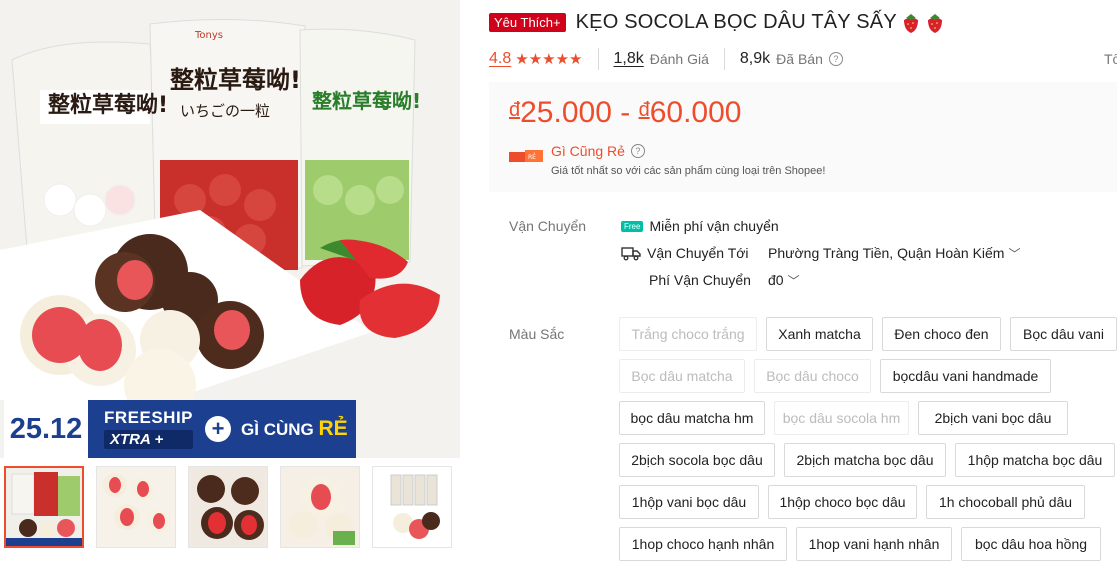 The width and height of the screenshot is (1117, 561). I want to click on rating-stars: ★★★★★, so click(549, 59).